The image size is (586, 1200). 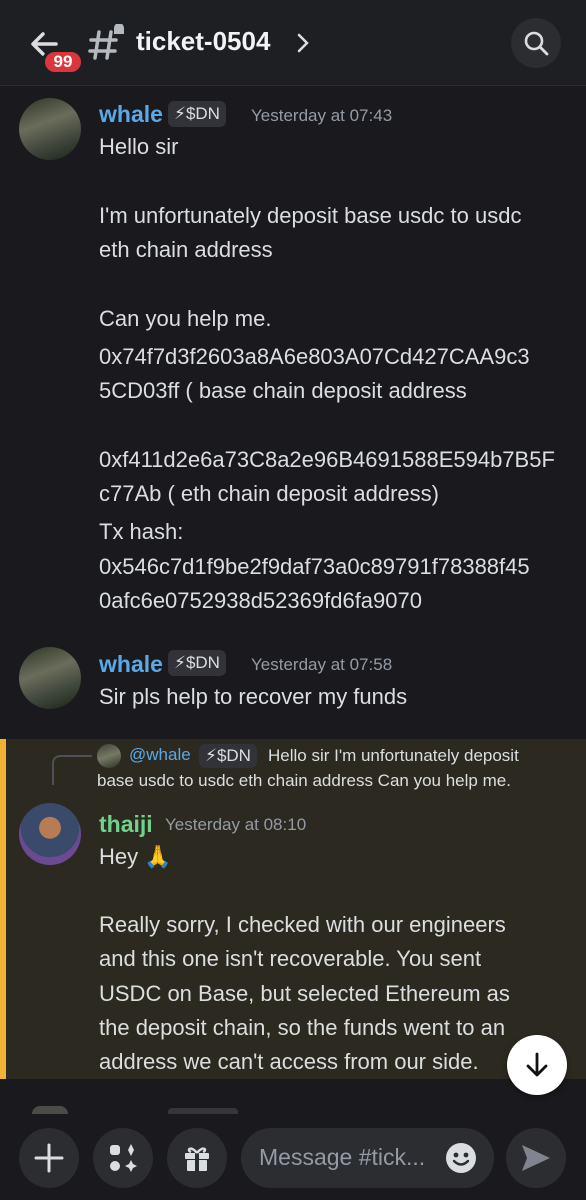 I want to click on message-text: Tx hash:, so click(x=141, y=531).